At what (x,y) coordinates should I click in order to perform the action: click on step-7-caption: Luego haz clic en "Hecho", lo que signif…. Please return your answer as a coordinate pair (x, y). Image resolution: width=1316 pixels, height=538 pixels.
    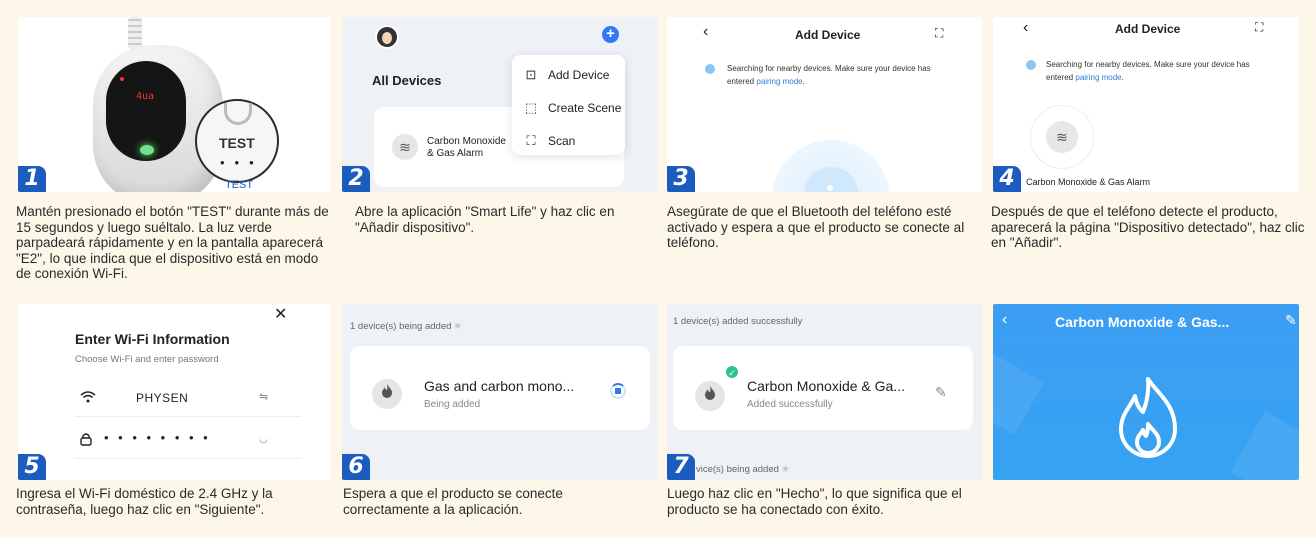
    Looking at the image, I should click on (814, 501).